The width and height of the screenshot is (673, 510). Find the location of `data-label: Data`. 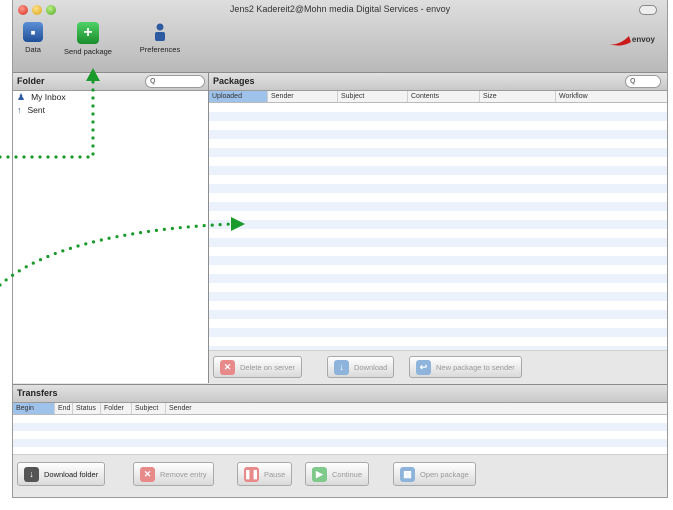

data-label: Data is located at coordinates (33, 49).